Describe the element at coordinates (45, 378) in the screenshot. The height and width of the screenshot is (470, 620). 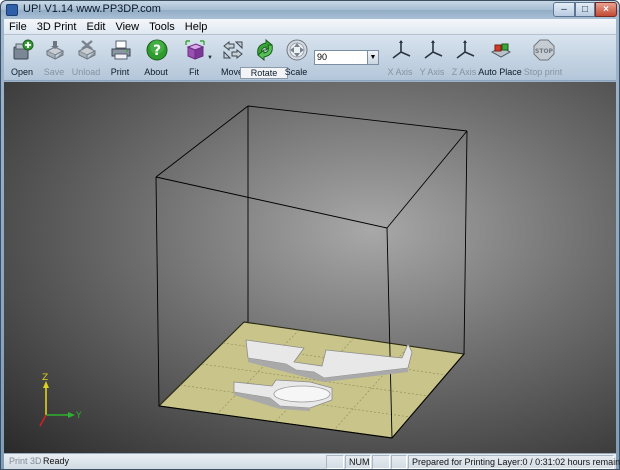
I see `axis-z-label: Z` at that location.